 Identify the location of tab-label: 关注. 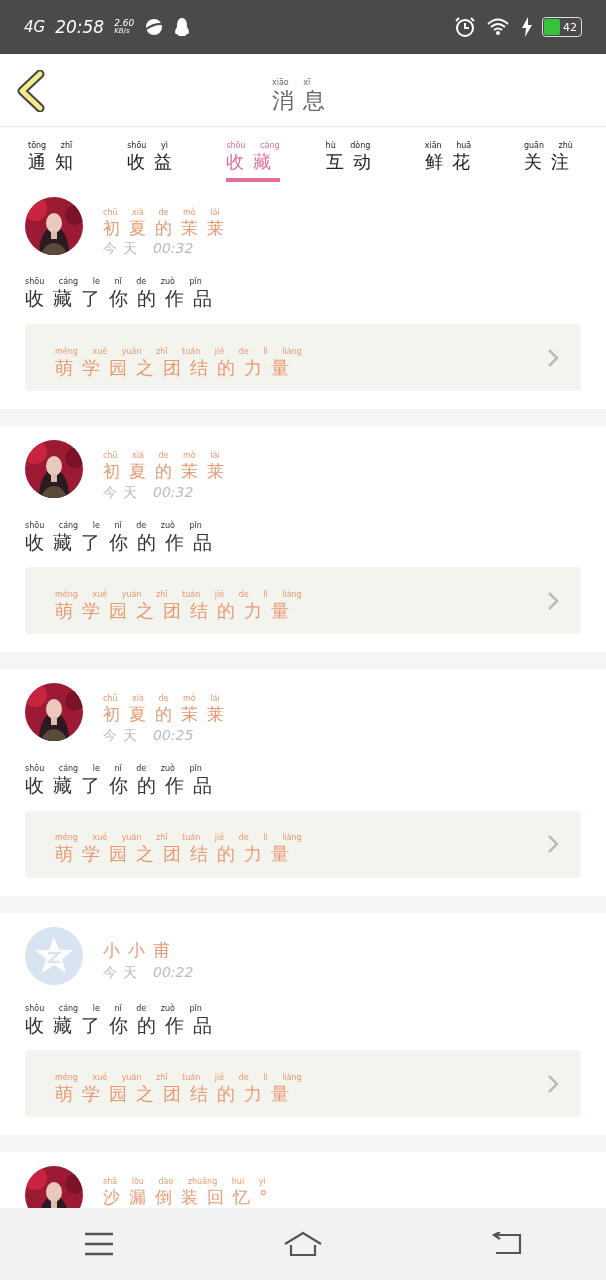
(550, 162).